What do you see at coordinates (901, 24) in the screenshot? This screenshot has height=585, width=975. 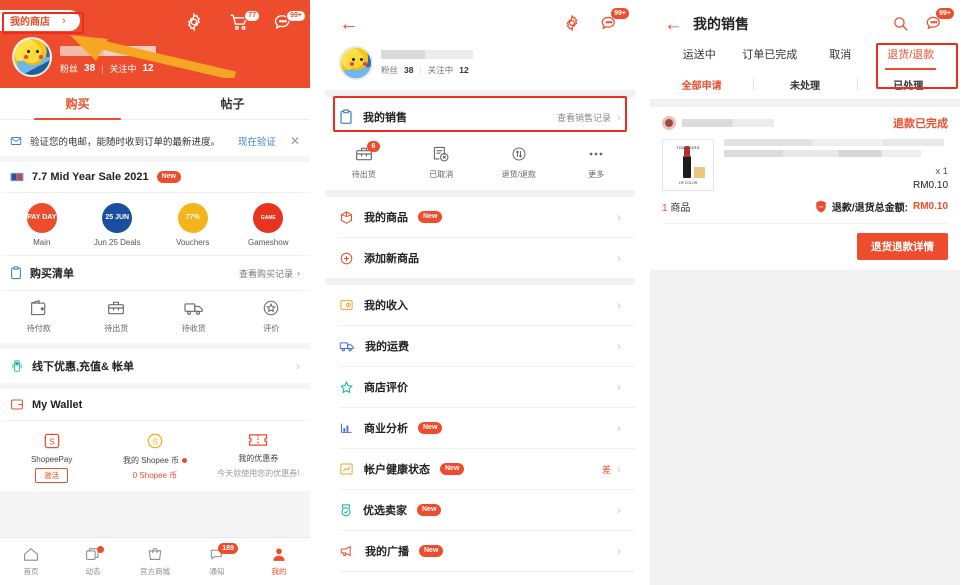 I see `search-icon` at bounding box center [901, 24].